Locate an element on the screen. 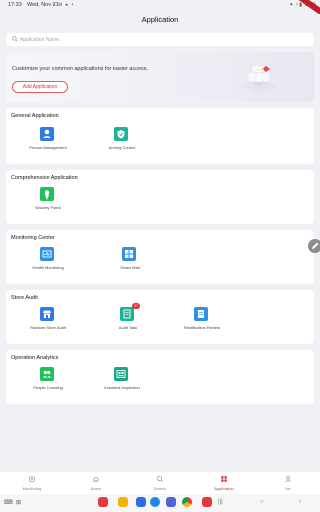 The height and width of the screenshot is (512, 320). app-health-monitoring: Health Monitoring is located at coordinates (48, 265).